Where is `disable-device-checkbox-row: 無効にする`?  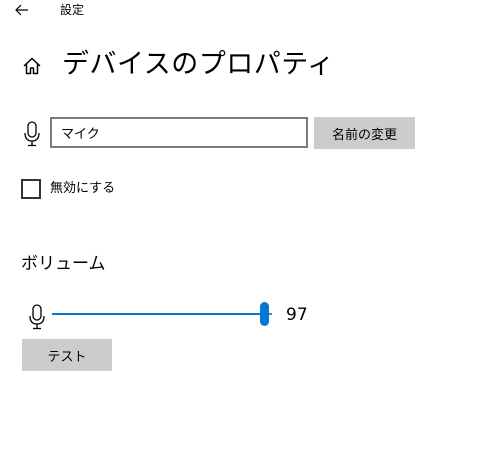 disable-device-checkbox-row: 無効にする is located at coordinates (68, 189).